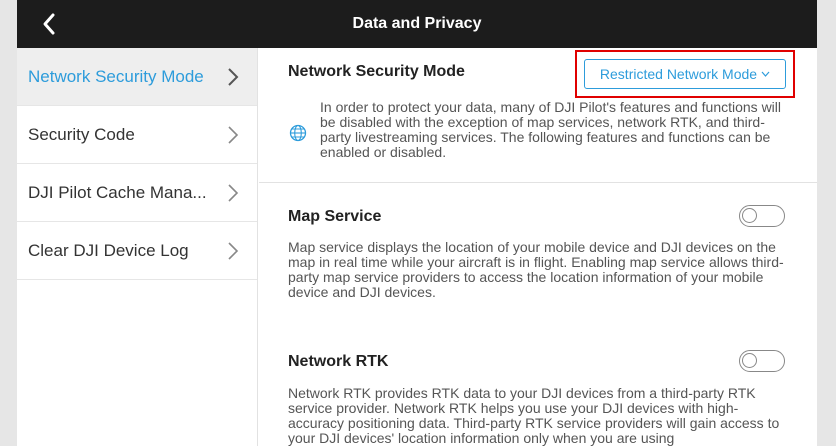 This screenshot has width=836, height=446. Describe the element at coordinates (376, 71) in the screenshot. I see `network-security-title: Network Security Mode` at that location.